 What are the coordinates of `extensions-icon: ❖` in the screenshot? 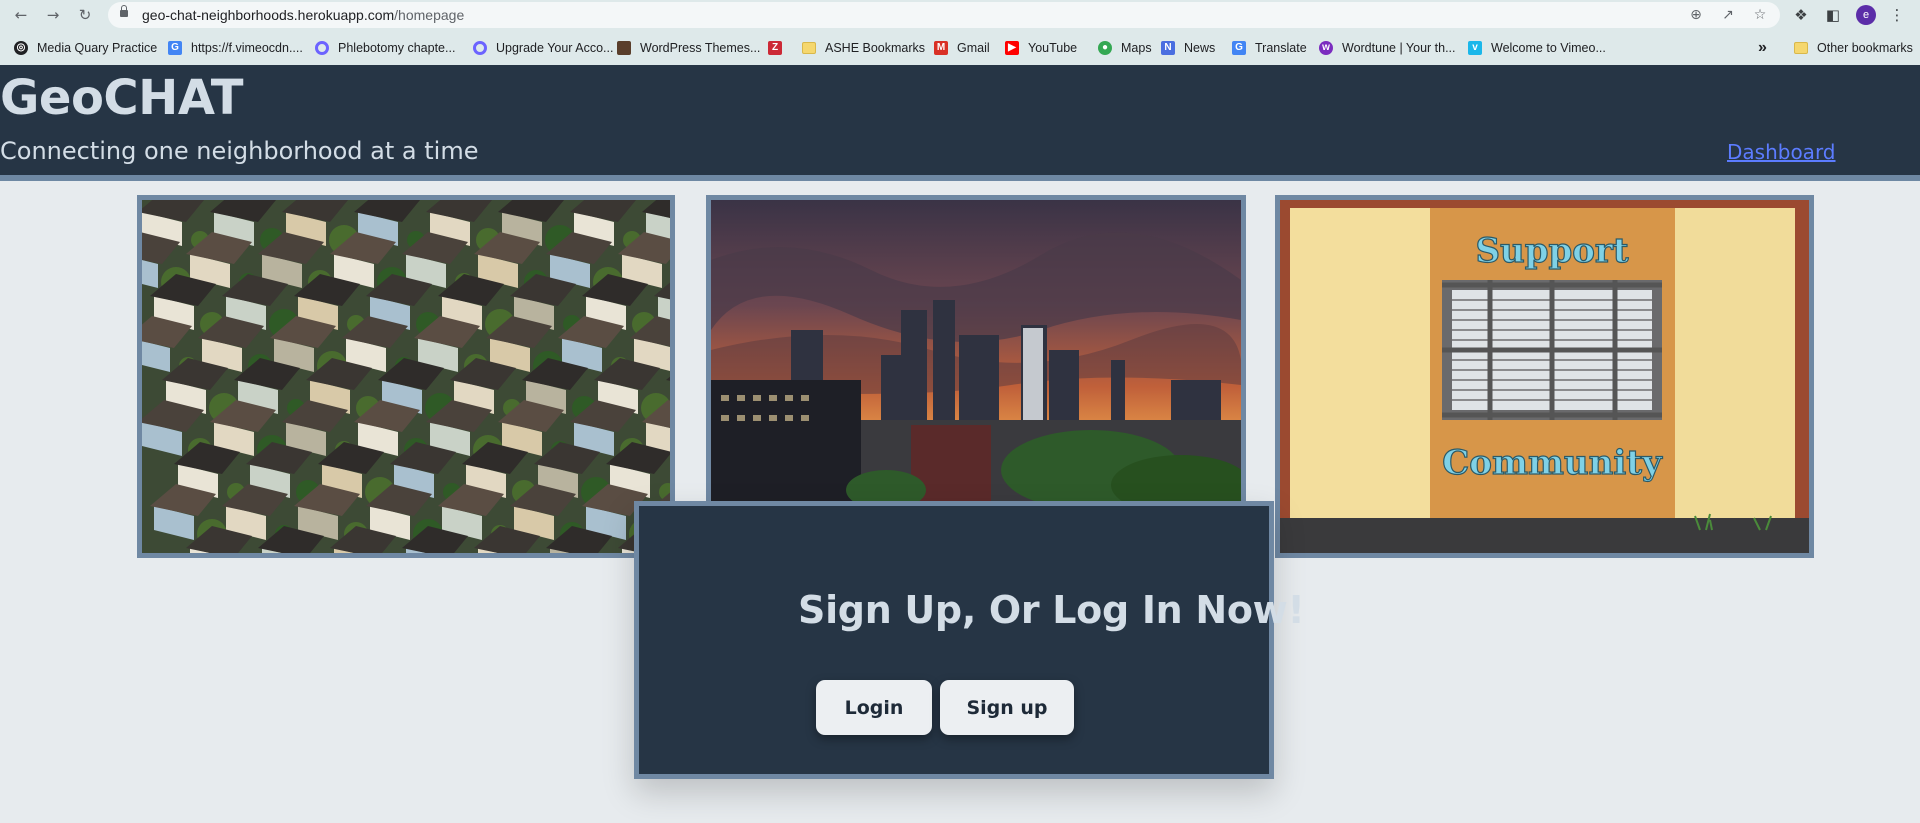 It's located at (1801, 15).